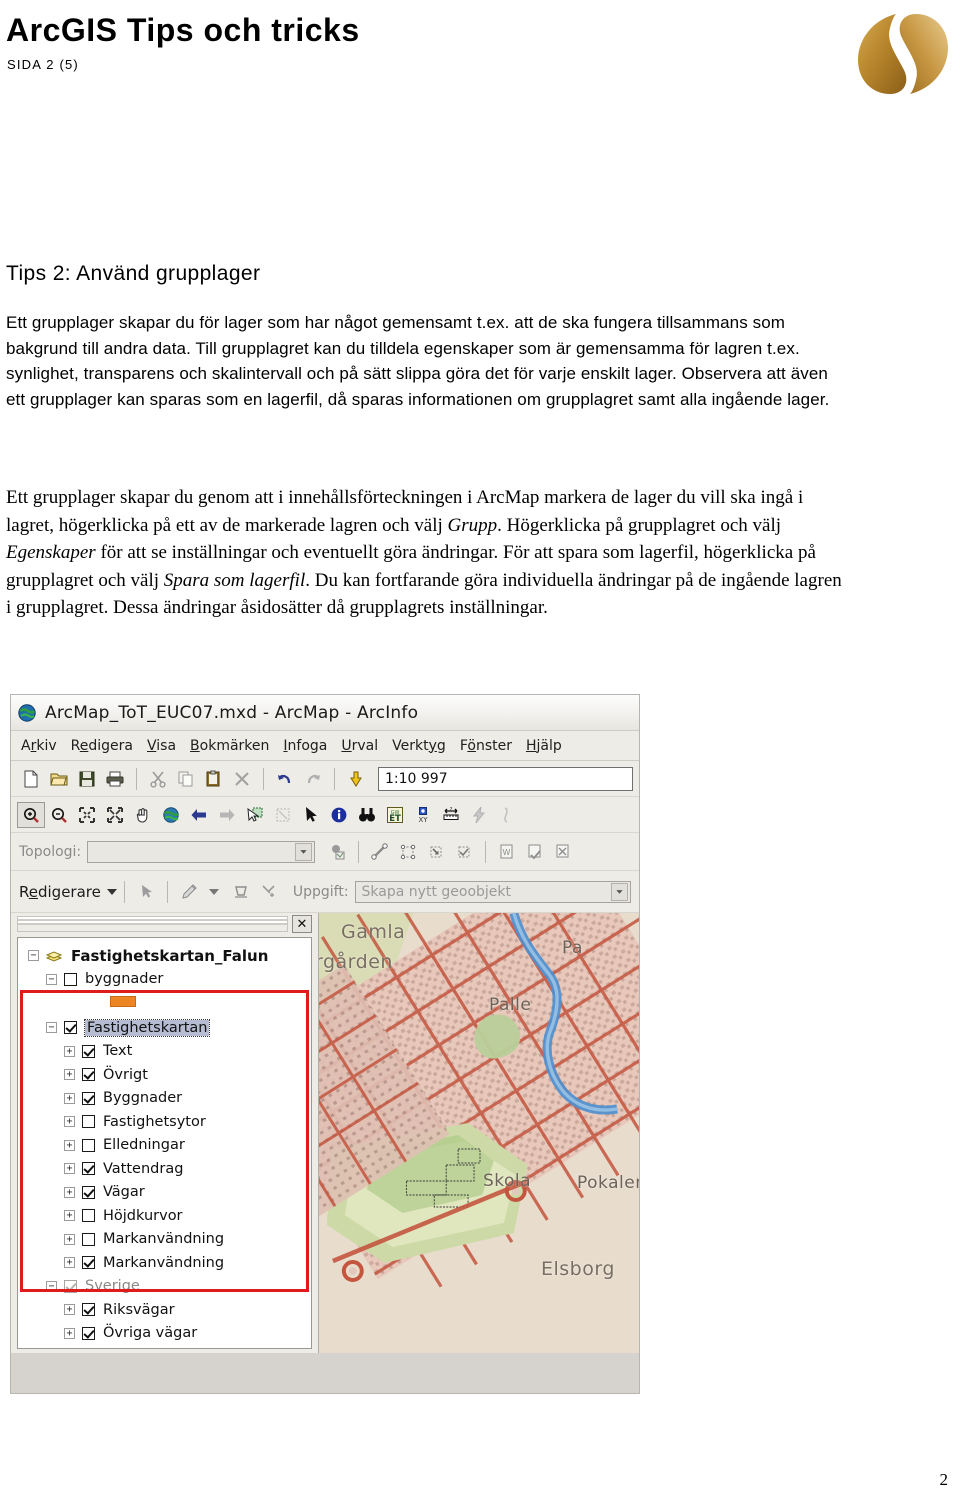 This screenshot has height=1508, width=960. I want to click on layer-vagar: + Vägar, so click(164, 1193).